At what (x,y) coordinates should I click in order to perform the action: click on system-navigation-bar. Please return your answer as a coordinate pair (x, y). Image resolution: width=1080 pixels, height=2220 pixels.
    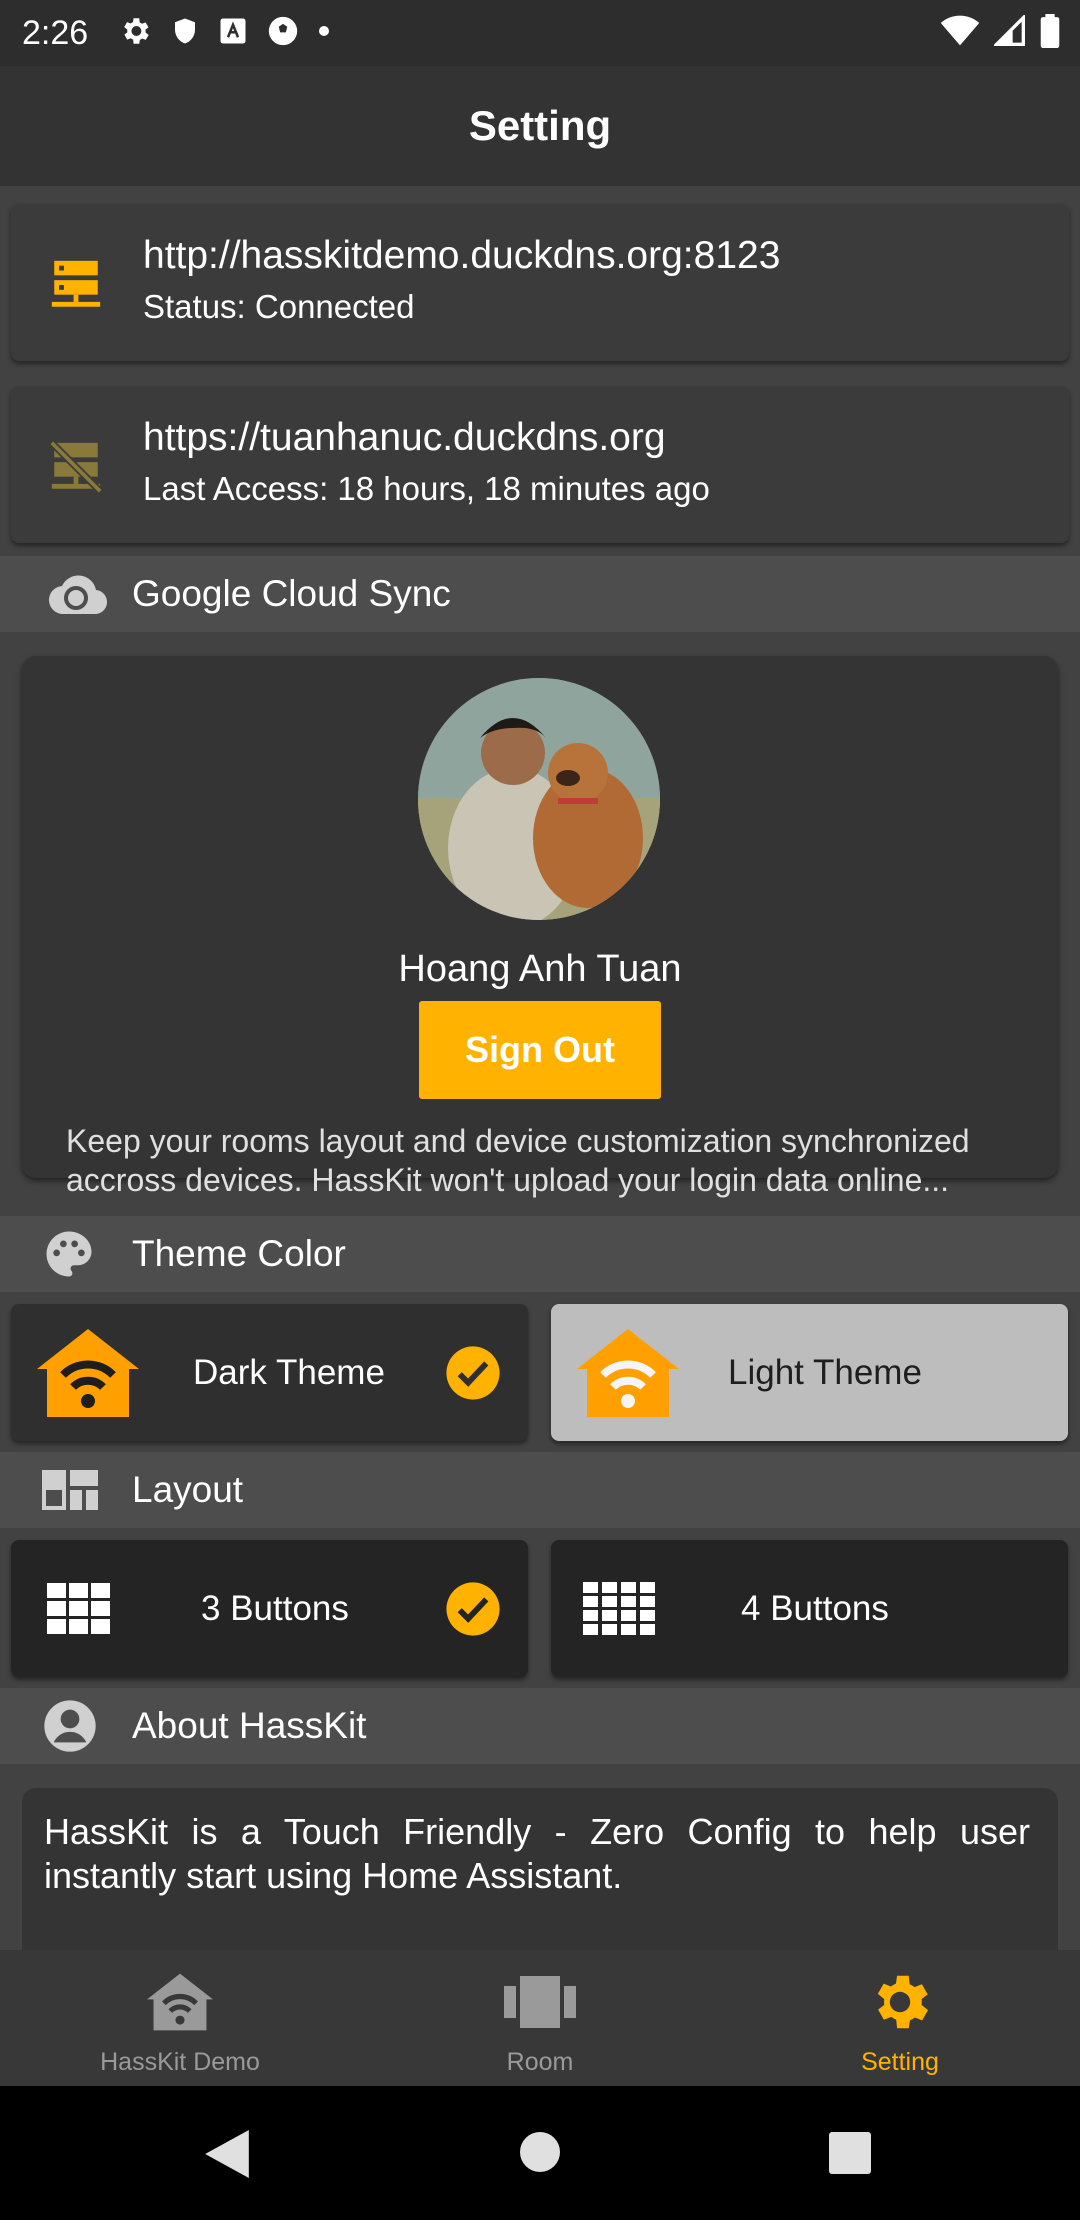
    Looking at the image, I should click on (540, 2153).